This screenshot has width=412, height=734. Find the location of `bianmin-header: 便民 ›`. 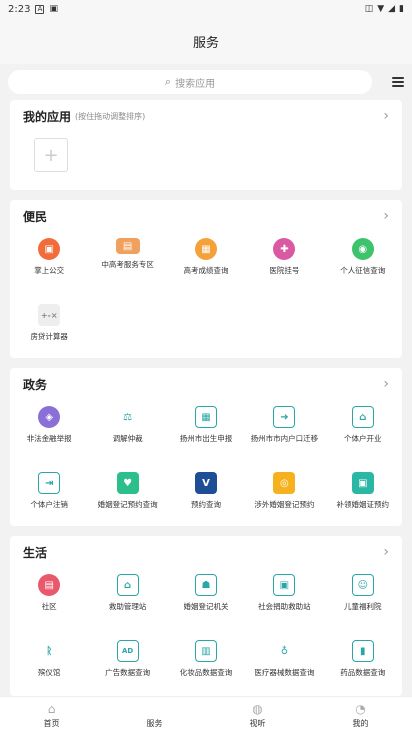

bianmin-header: 便民 › is located at coordinates (206, 216).